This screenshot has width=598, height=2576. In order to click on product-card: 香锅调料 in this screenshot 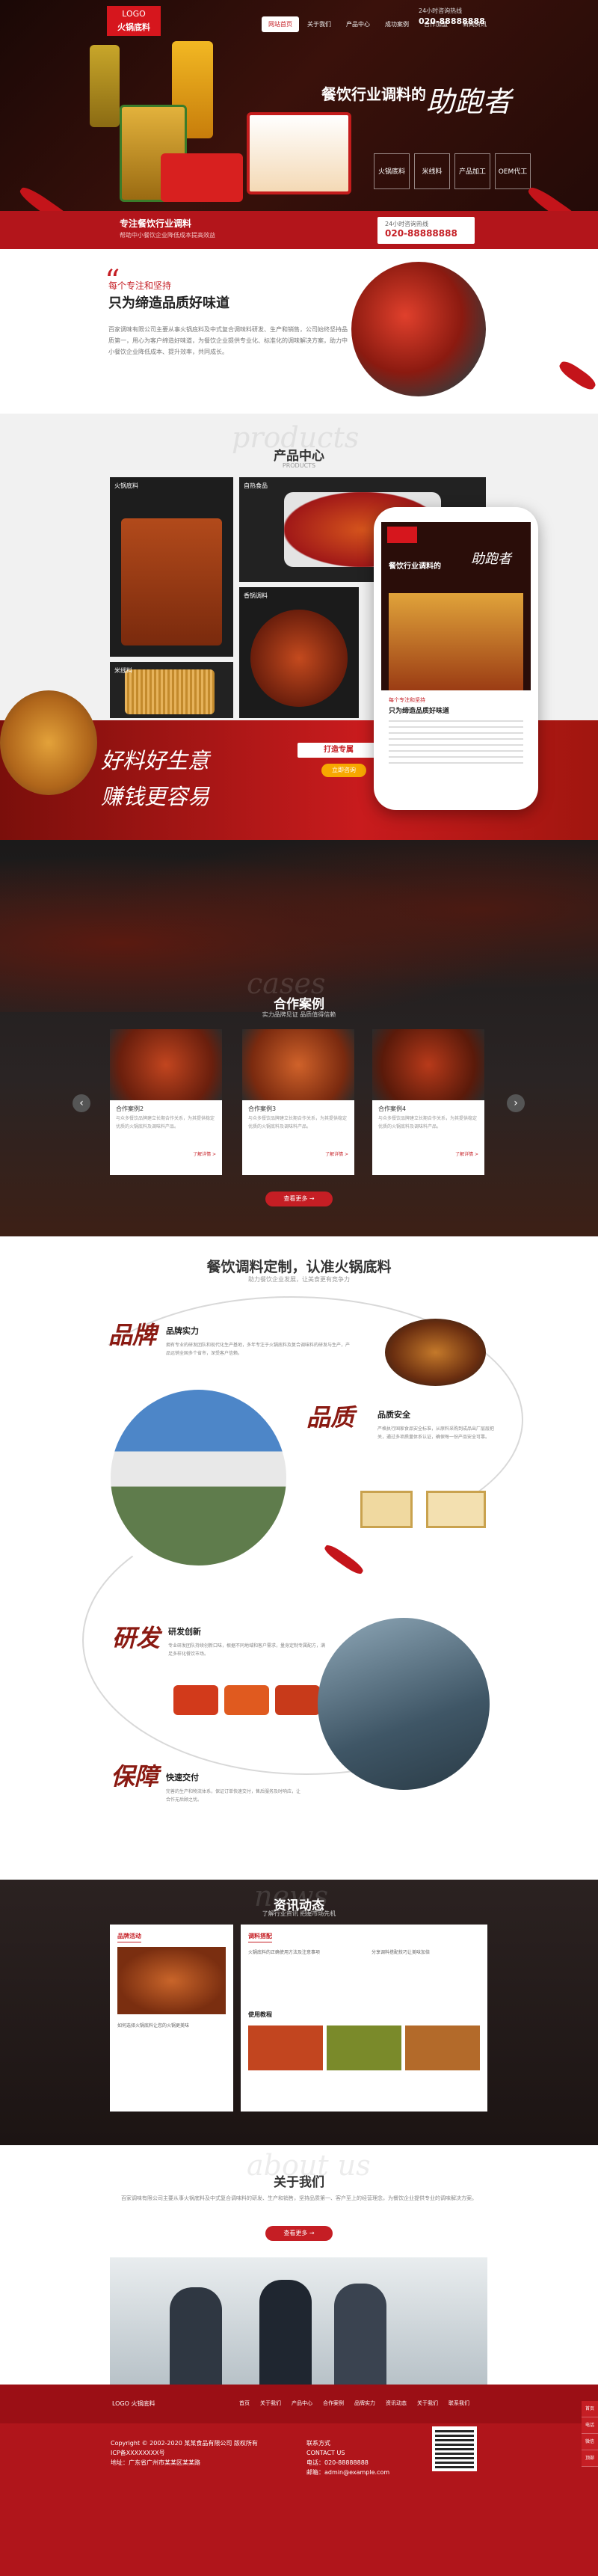, I will do `click(299, 652)`.